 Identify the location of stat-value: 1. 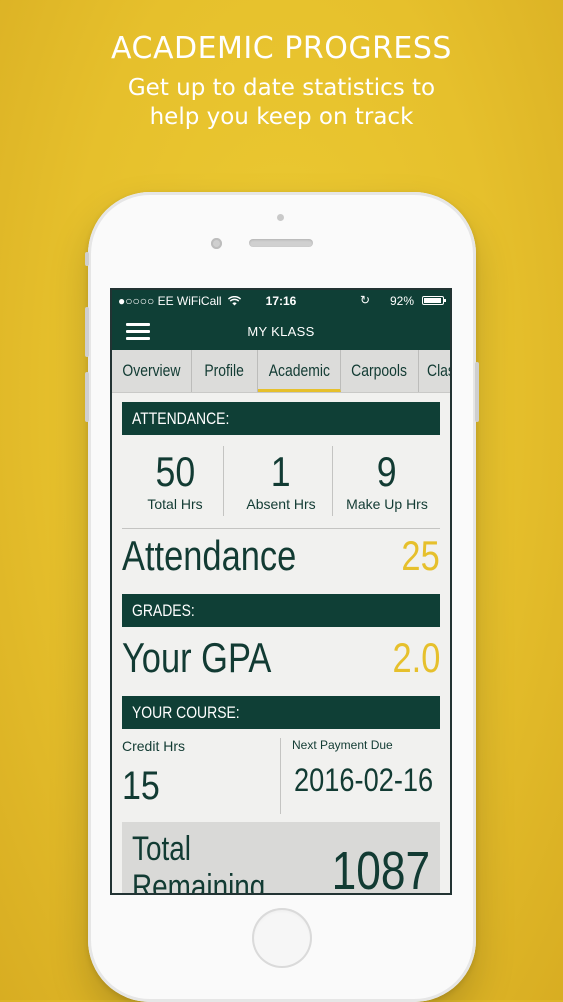
(281, 471).